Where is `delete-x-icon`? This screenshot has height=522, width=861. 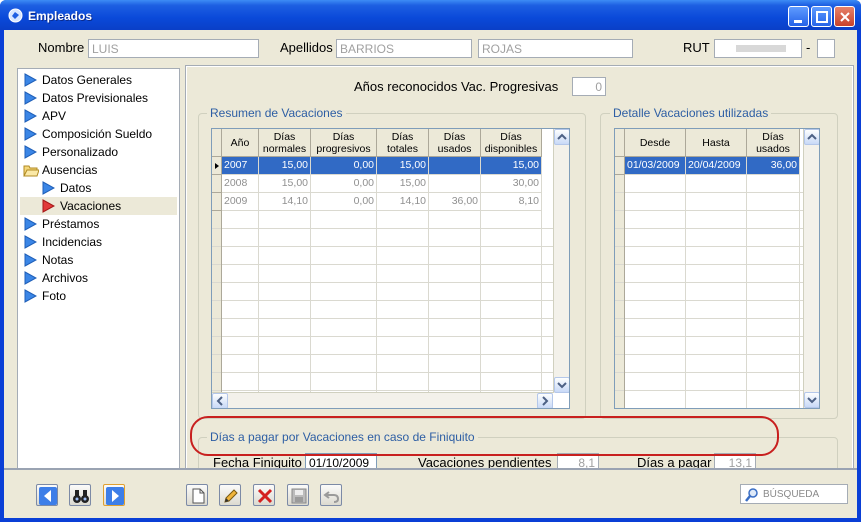
delete-x-icon is located at coordinates (265, 496).